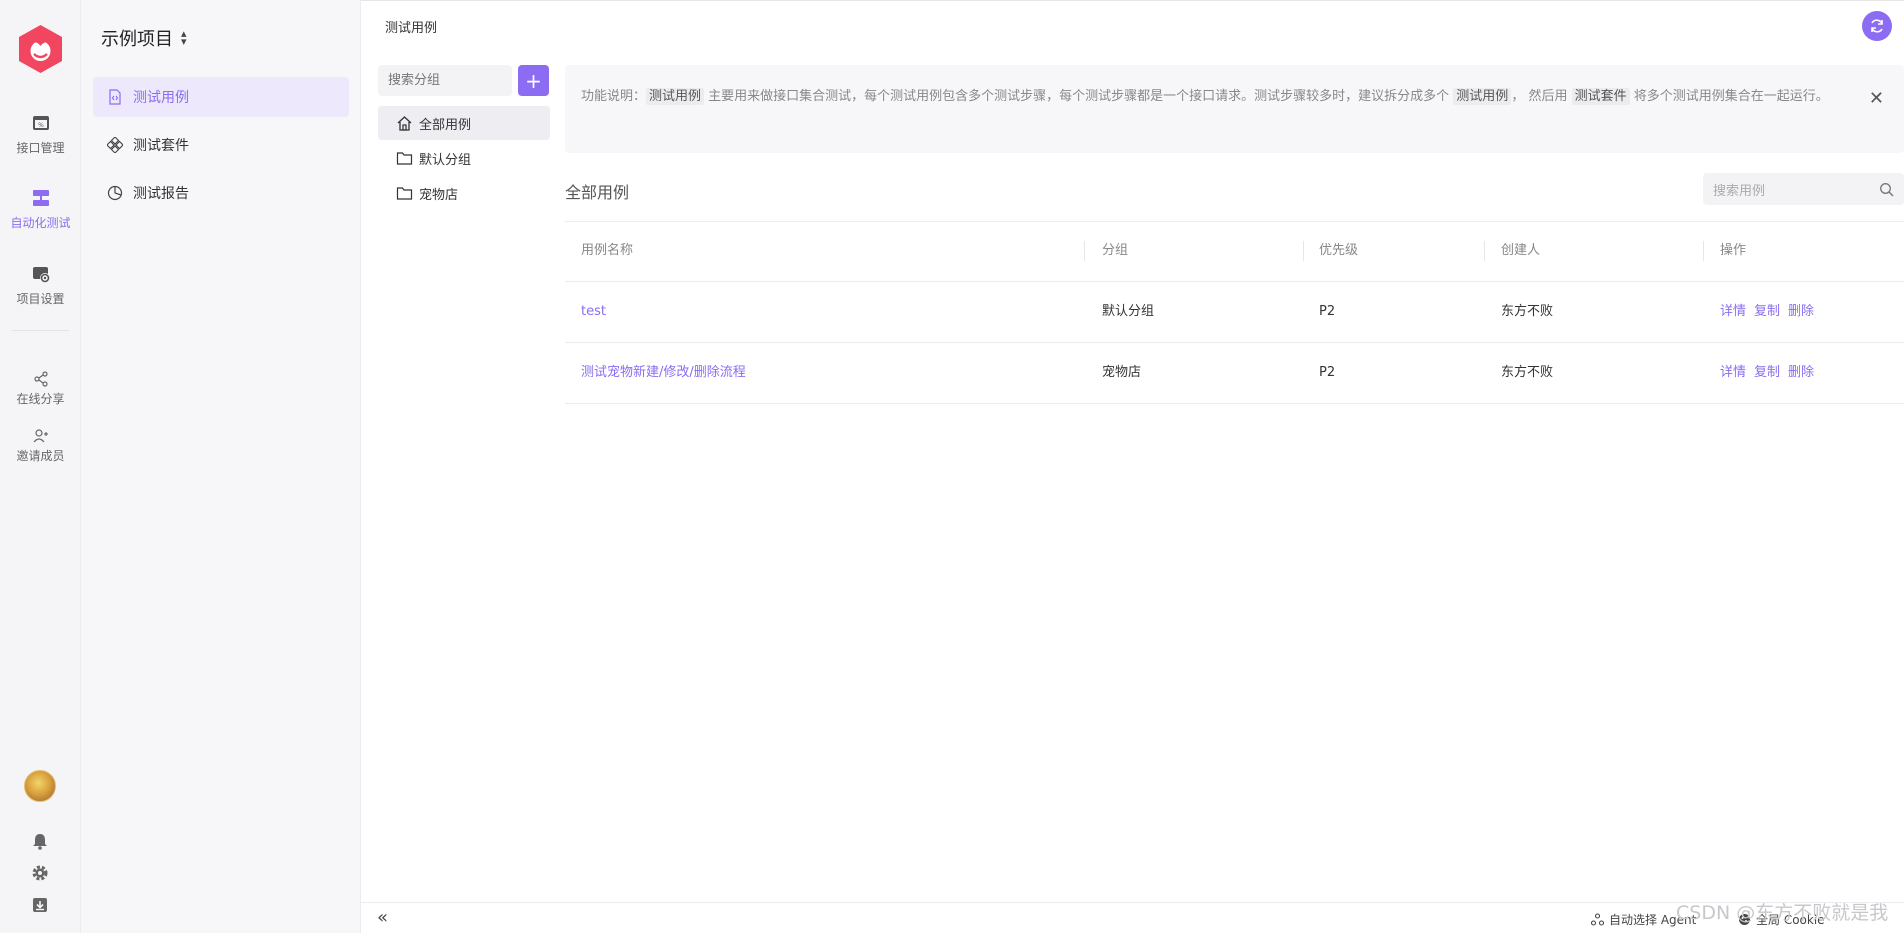 This screenshot has height=933, width=1904. Describe the element at coordinates (221, 193) in the screenshot. I see `sidebar-item-test-reports: 测试报告` at that location.